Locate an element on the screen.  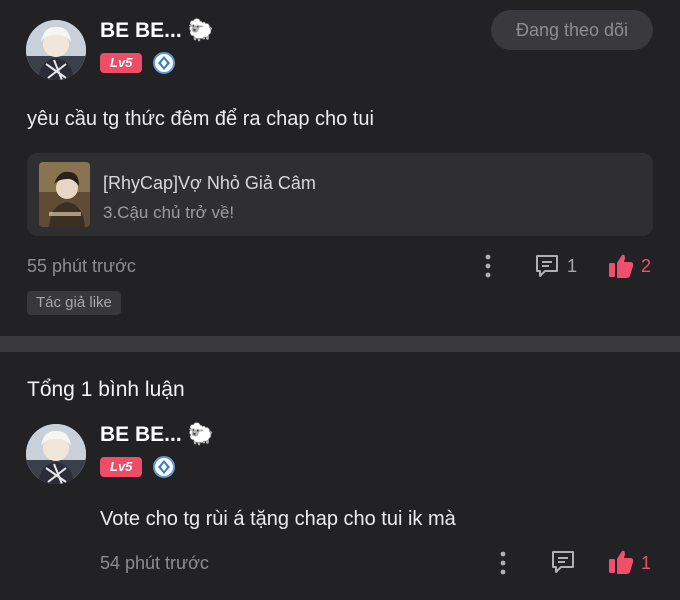
comment-user-avatar is located at coordinates (56, 454).